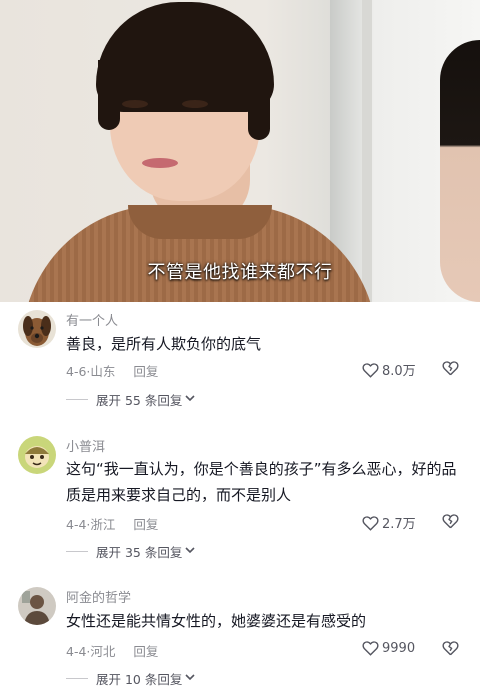 The height and width of the screenshot is (692, 480). Describe the element at coordinates (399, 648) in the screenshot. I see `like-count: 9990` at that location.